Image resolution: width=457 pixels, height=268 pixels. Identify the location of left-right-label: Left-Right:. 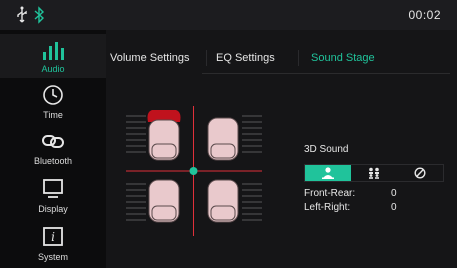
(327, 207).